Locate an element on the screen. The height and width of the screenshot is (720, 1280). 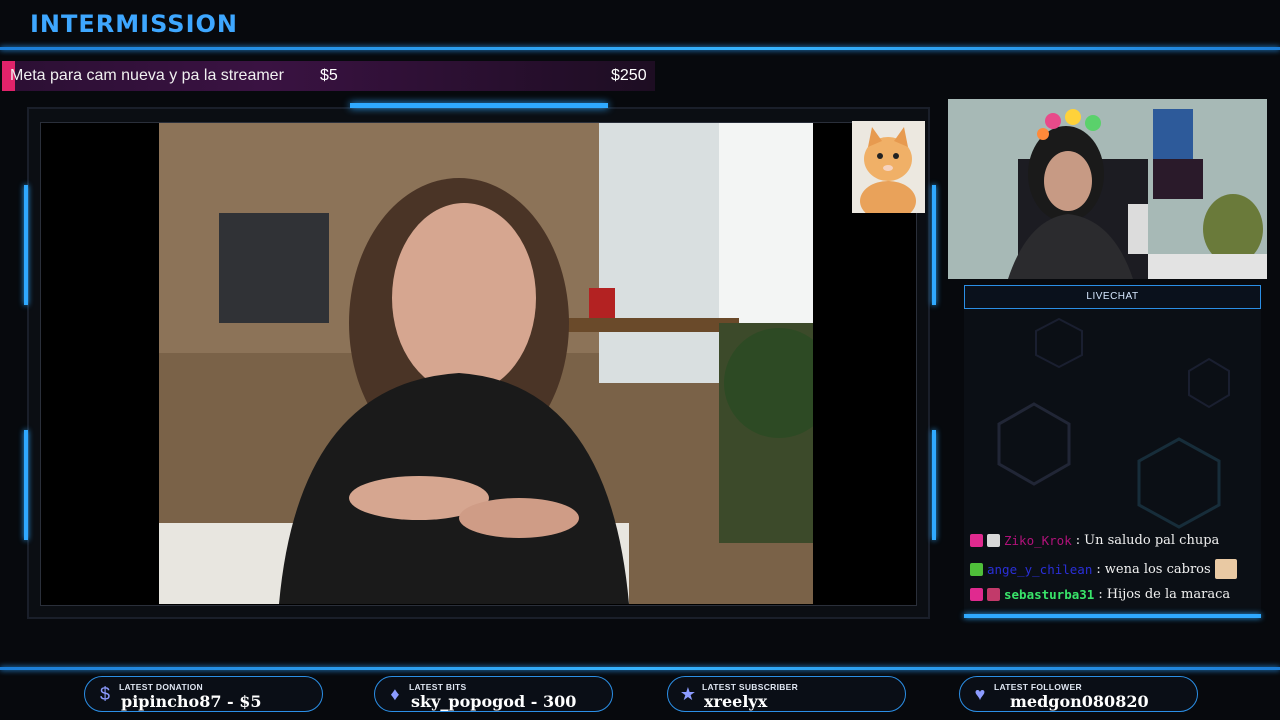
chat-text: wena los cabros is located at coordinates (1157, 569).